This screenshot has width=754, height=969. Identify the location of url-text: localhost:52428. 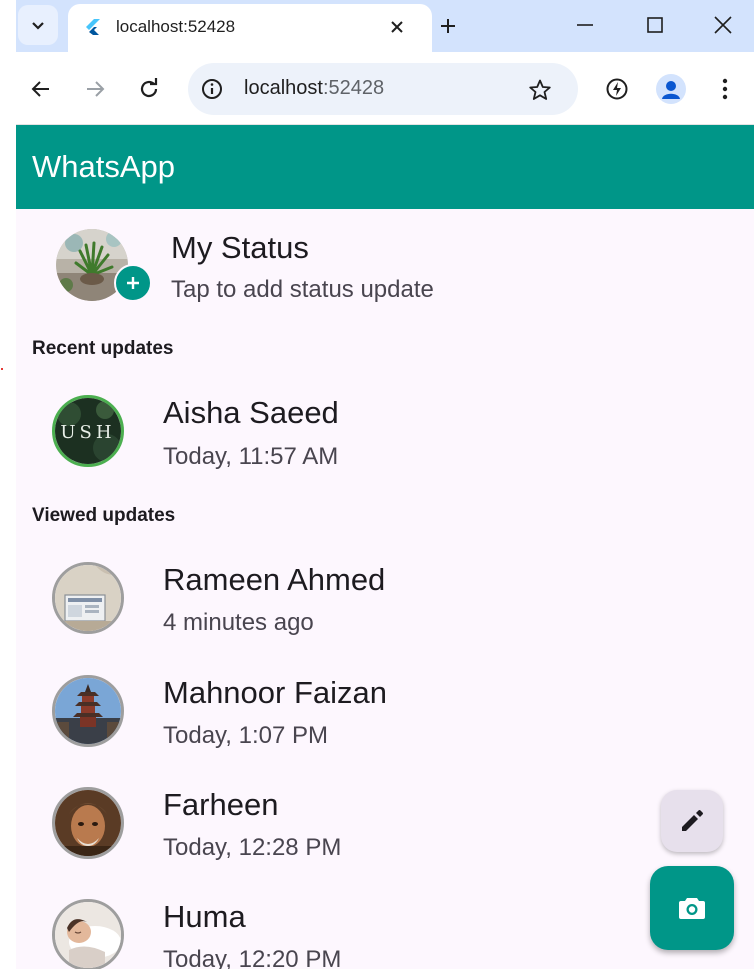
(314, 88).